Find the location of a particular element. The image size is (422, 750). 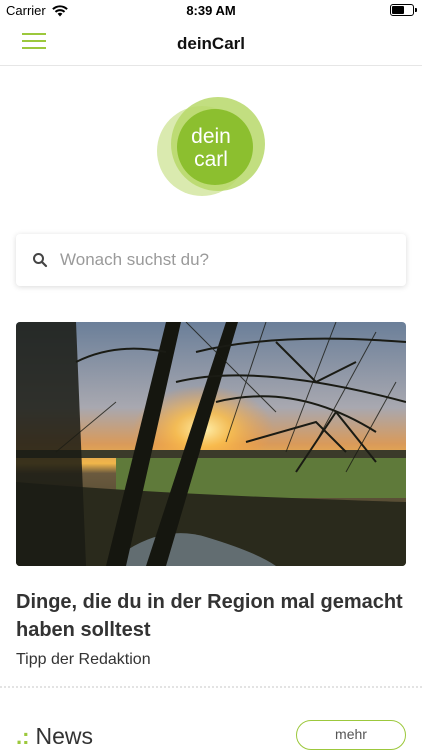

news-section-heading: .: News is located at coordinates (54, 736).